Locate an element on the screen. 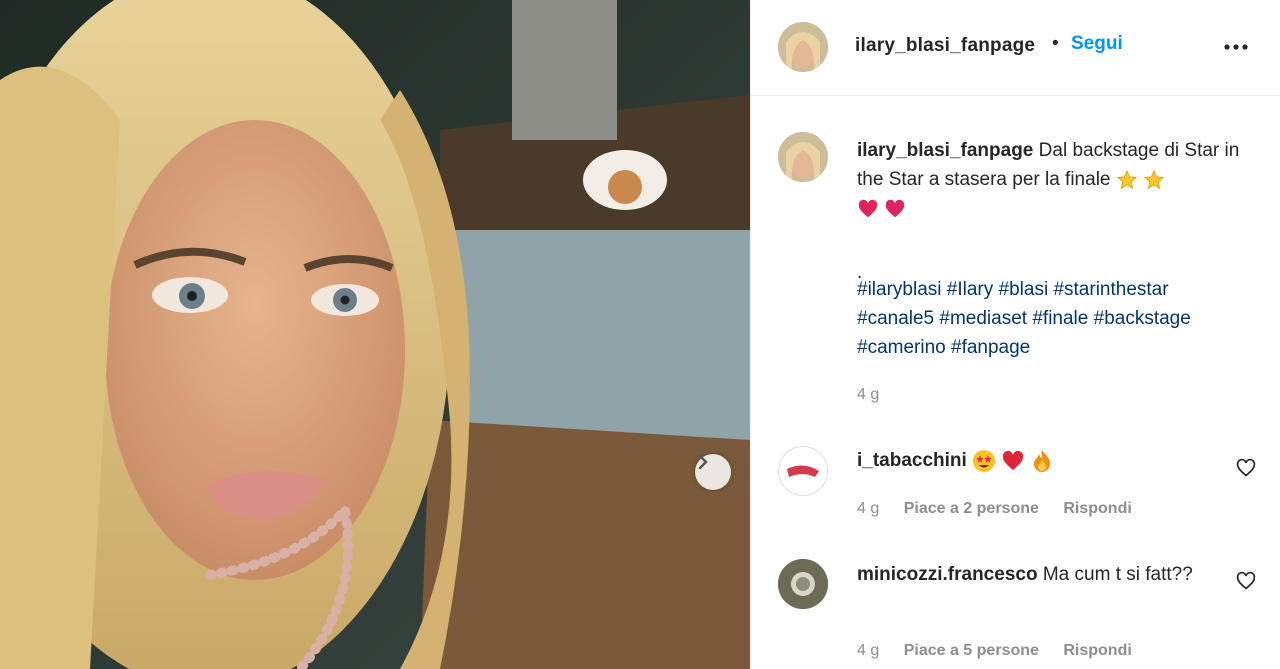  caption-author-avatar is located at coordinates (803, 157).